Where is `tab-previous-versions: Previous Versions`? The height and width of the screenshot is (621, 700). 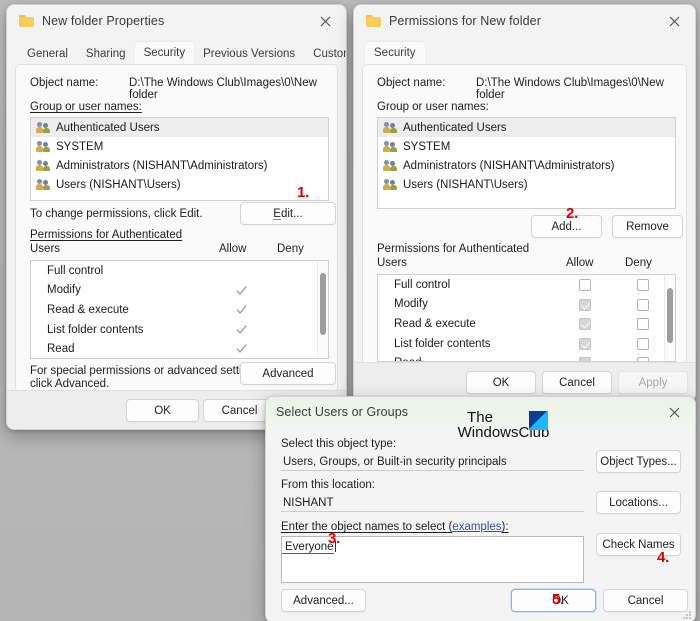 tab-previous-versions: Previous Versions is located at coordinates (249, 54).